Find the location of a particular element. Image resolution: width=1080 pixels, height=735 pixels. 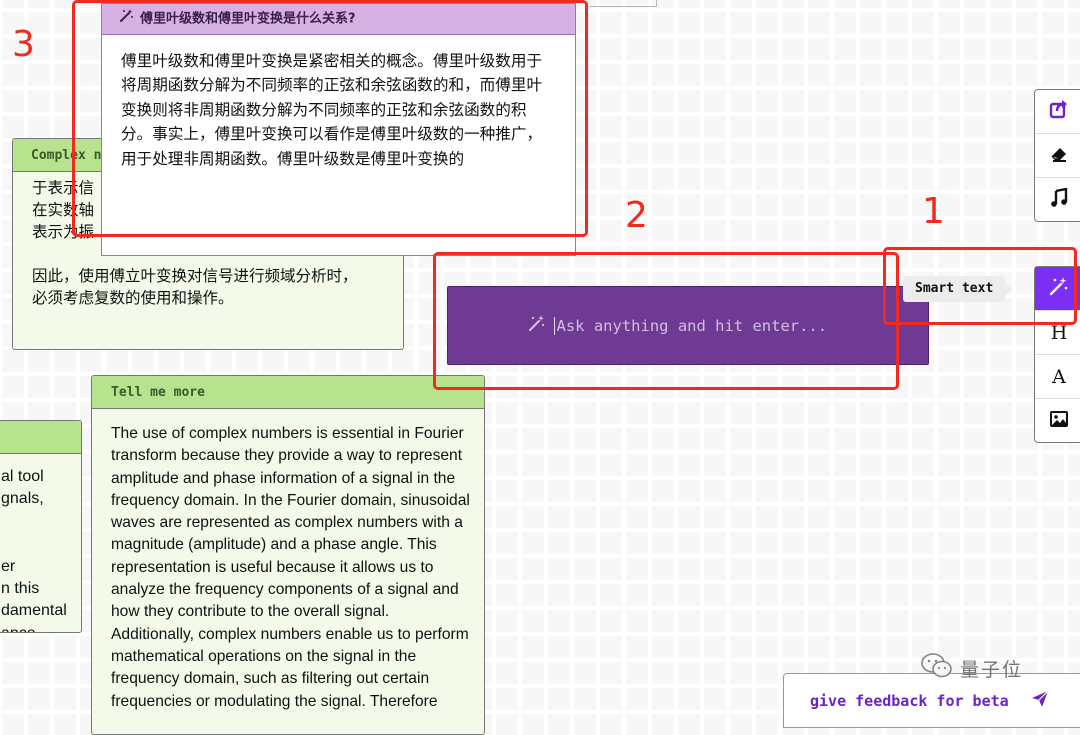

music-note-icon is located at coordinates (1059, 200).